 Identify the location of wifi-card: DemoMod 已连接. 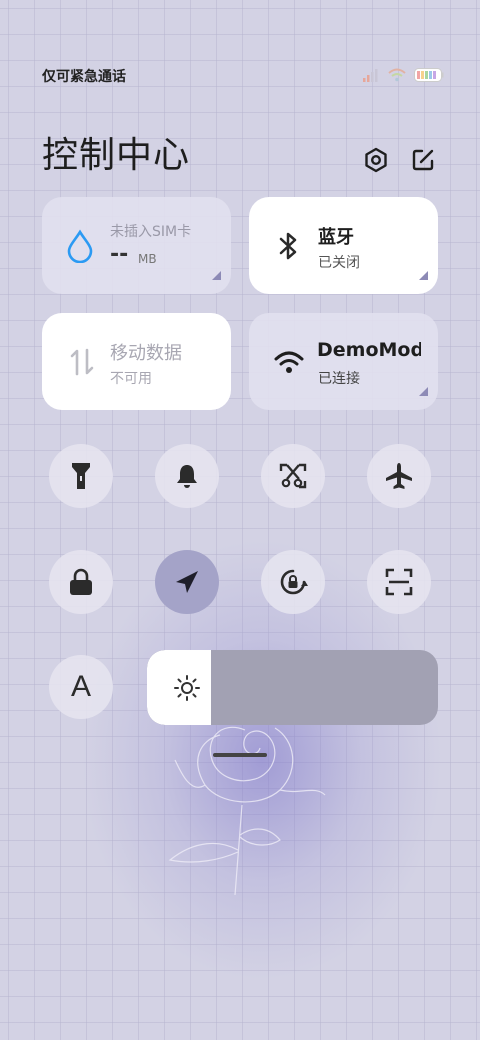
(343, 361).